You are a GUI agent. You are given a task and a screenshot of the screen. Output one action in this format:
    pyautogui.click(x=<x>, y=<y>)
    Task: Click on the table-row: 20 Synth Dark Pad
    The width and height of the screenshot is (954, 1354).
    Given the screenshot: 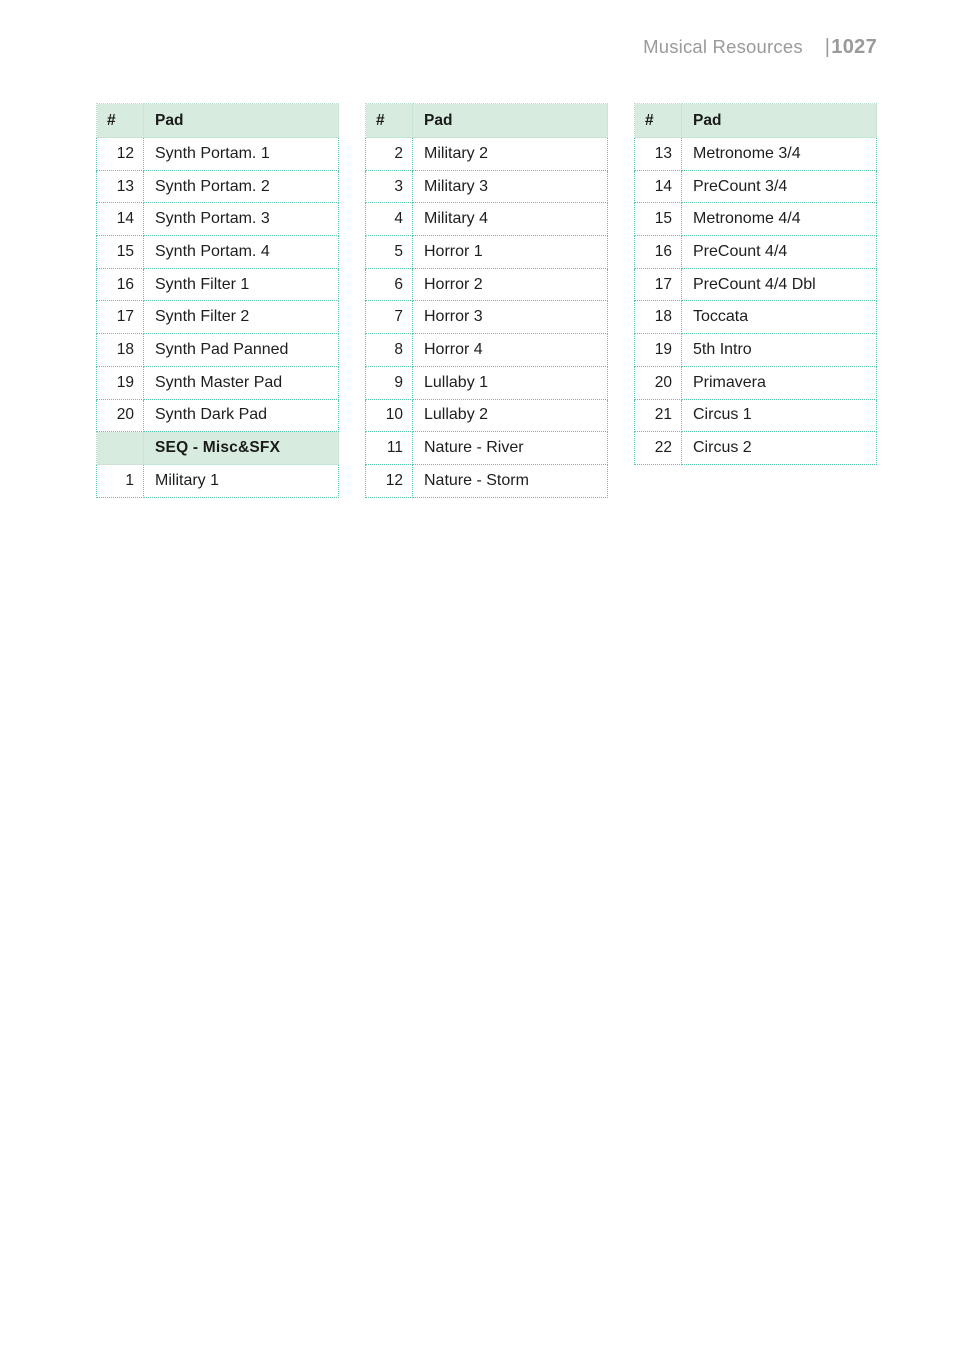 What is the action you would take?
    pyautogui.click(x=217, y=415)
    